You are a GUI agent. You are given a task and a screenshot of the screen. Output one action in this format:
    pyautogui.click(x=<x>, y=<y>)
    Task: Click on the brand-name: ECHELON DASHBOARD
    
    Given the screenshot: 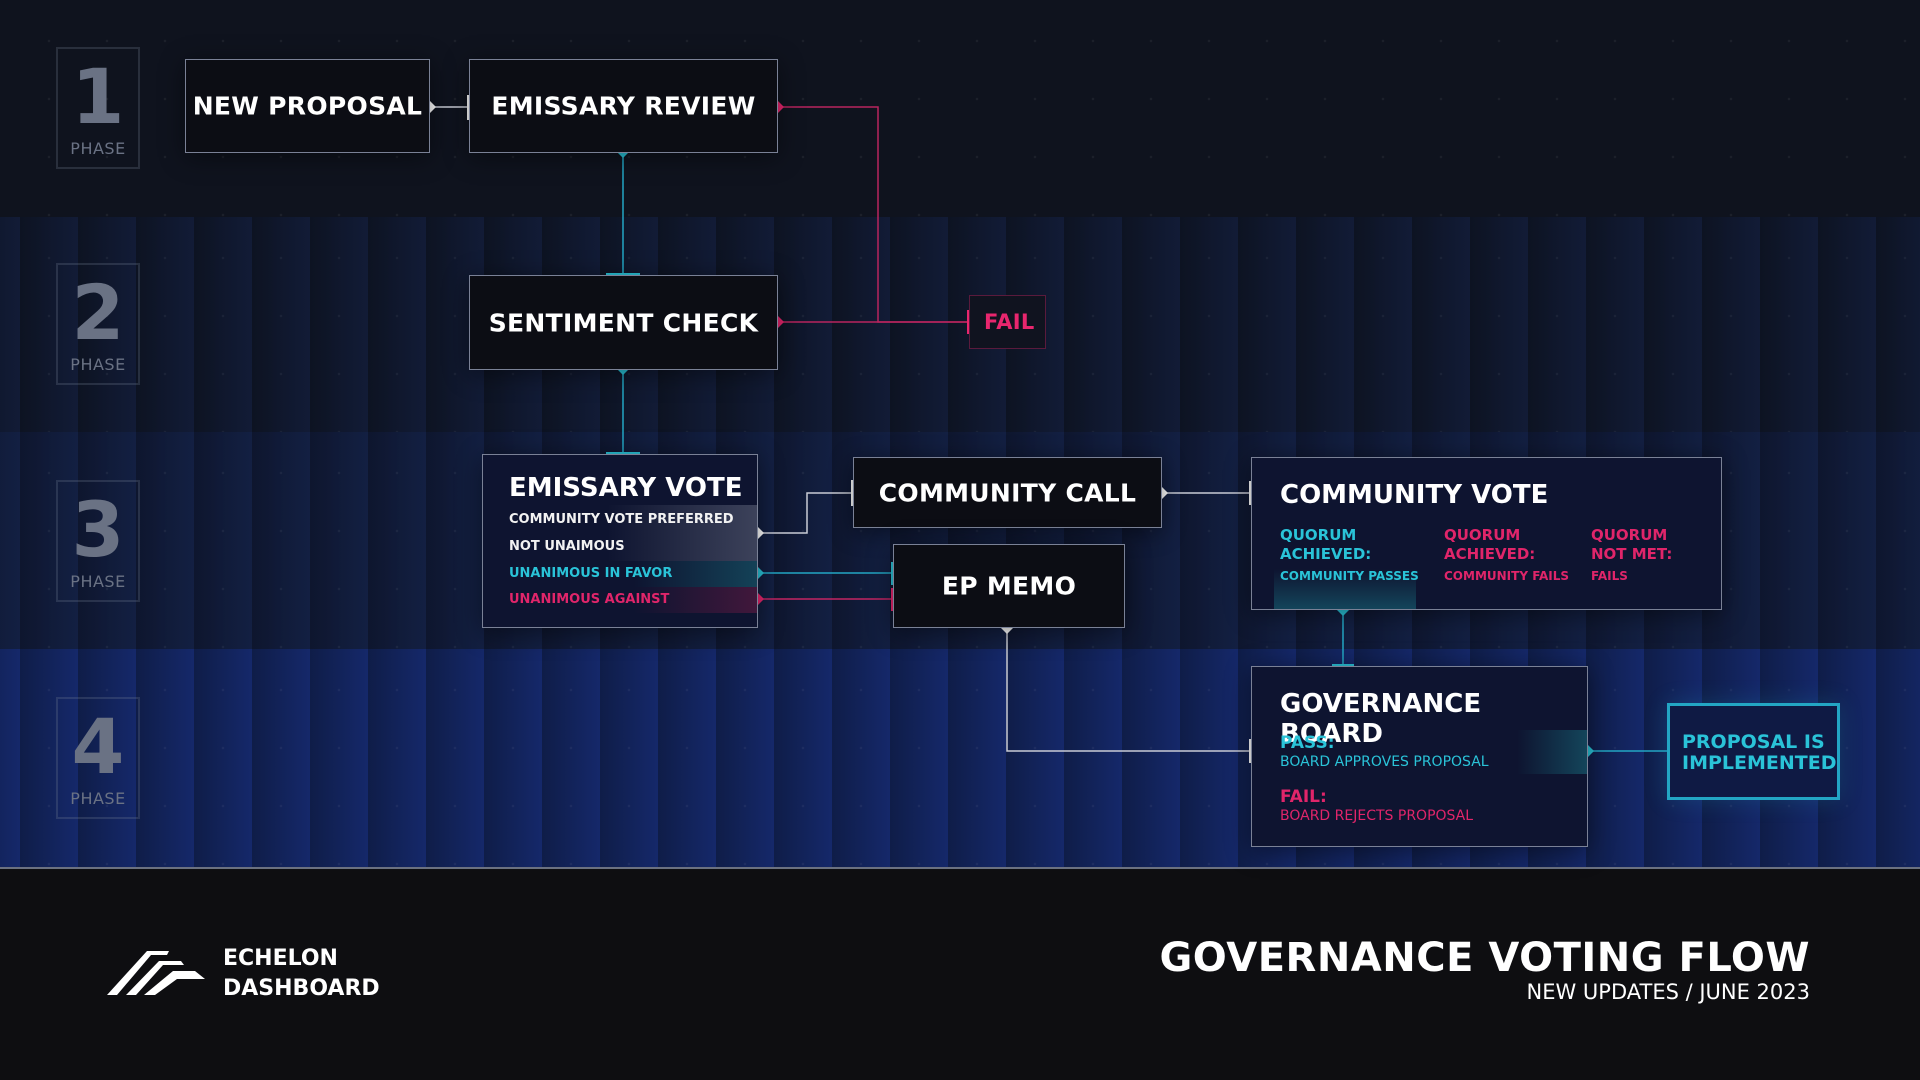 What is the action you would take?
    pyautogui.click(x=301, y=974)
    